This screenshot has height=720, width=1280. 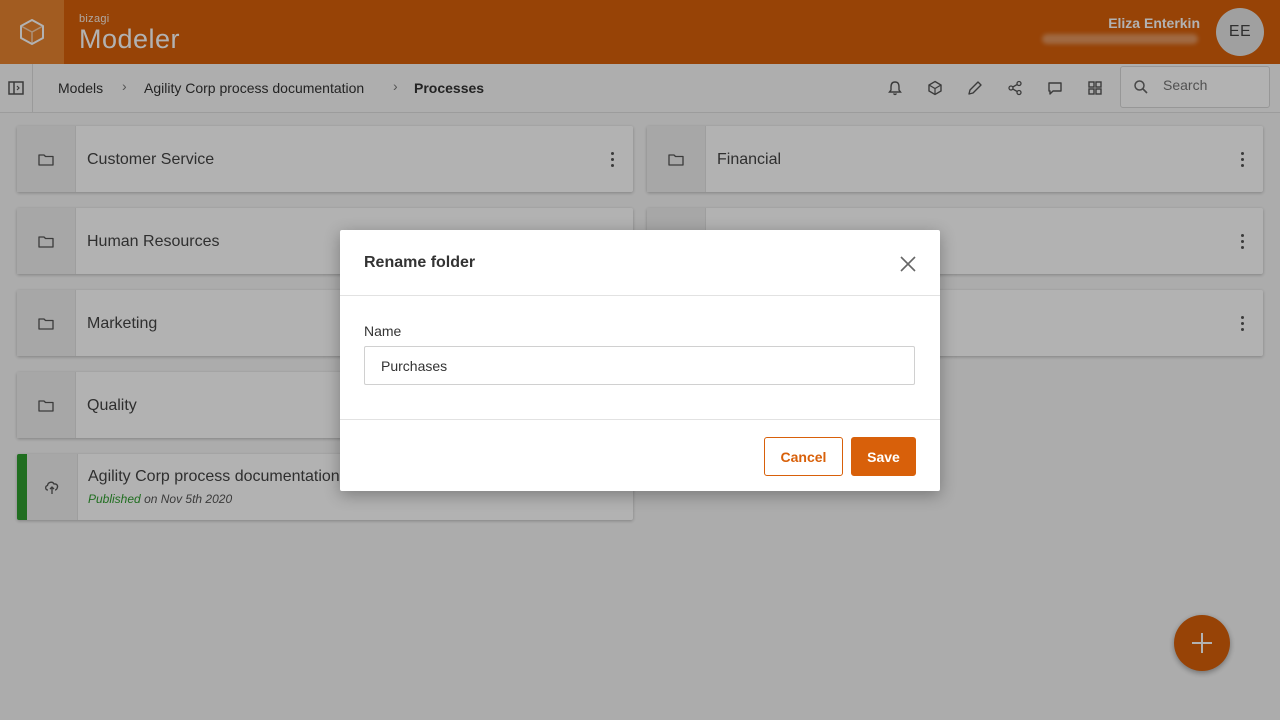 I want to click on dialog-header: Rename folder, so click(x=640, y=263).